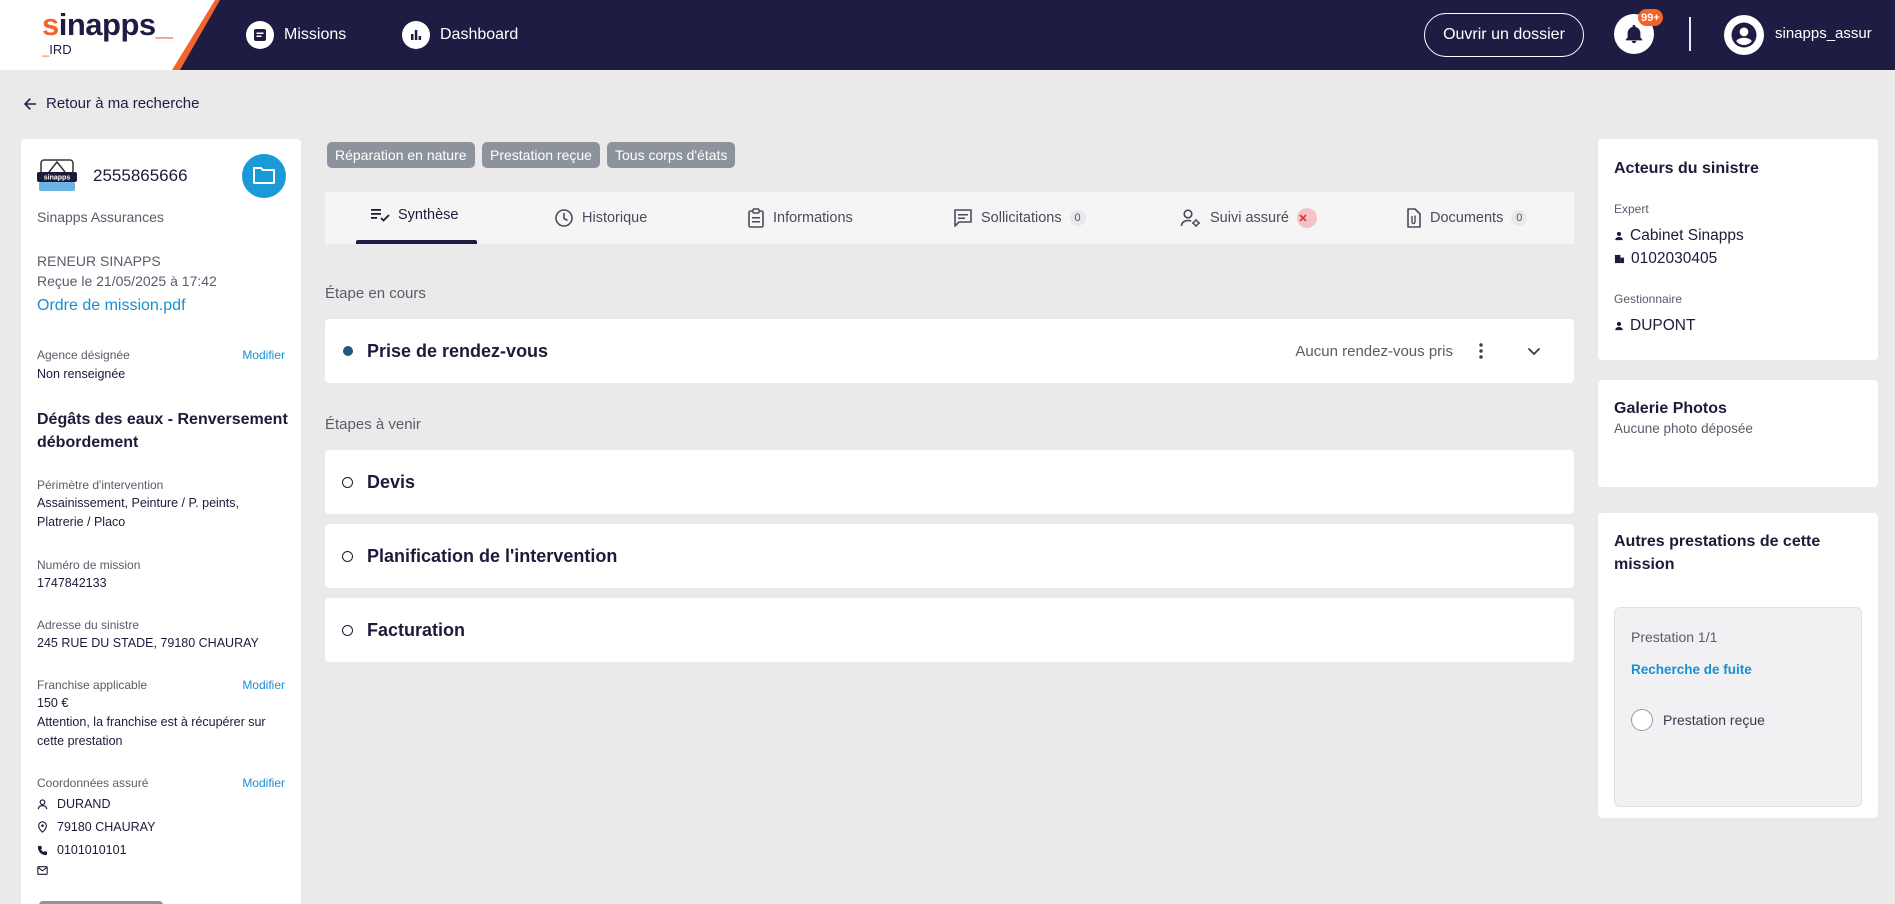 The image size is (1895, 904). What do you see at coordinates (72, 583) in the screenshot?
I see `mission-number-value: 1747842133` at bounding box center [72, 583].